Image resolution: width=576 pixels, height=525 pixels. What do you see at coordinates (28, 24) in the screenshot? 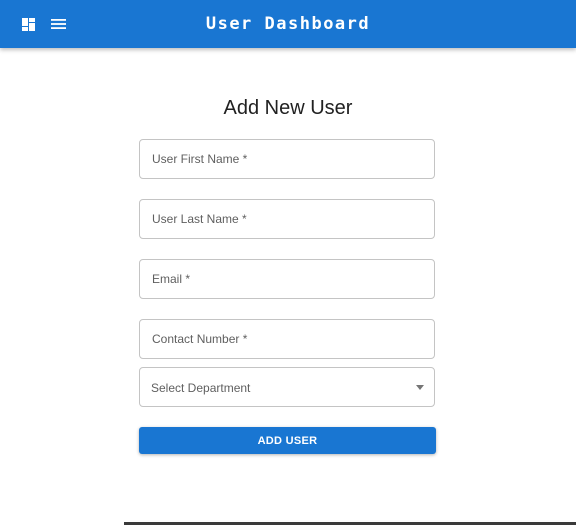
I see `dashboard-icon` at bounding box center [28, 24].